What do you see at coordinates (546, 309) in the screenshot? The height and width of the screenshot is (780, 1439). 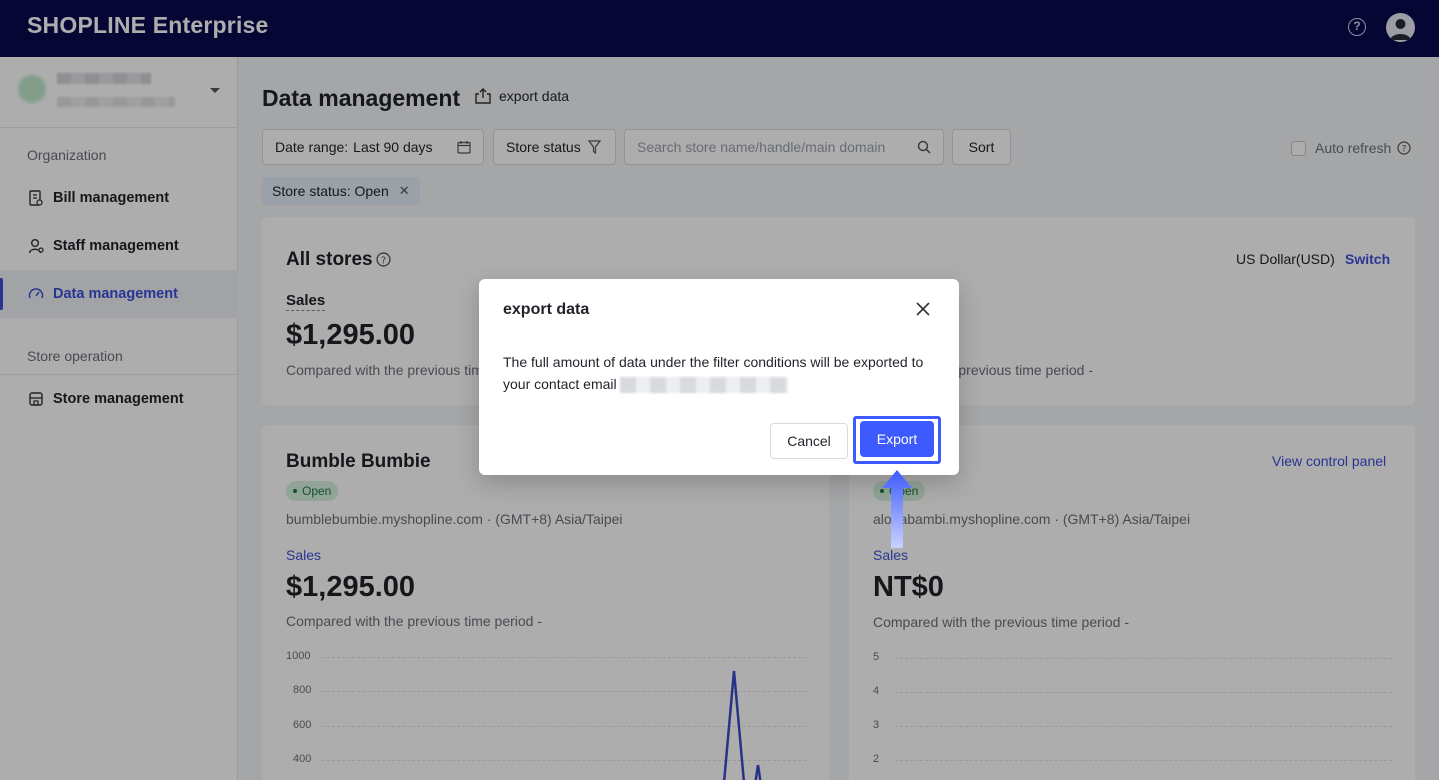 I see `dialog-title: export data` at bounding box center [546, 309].